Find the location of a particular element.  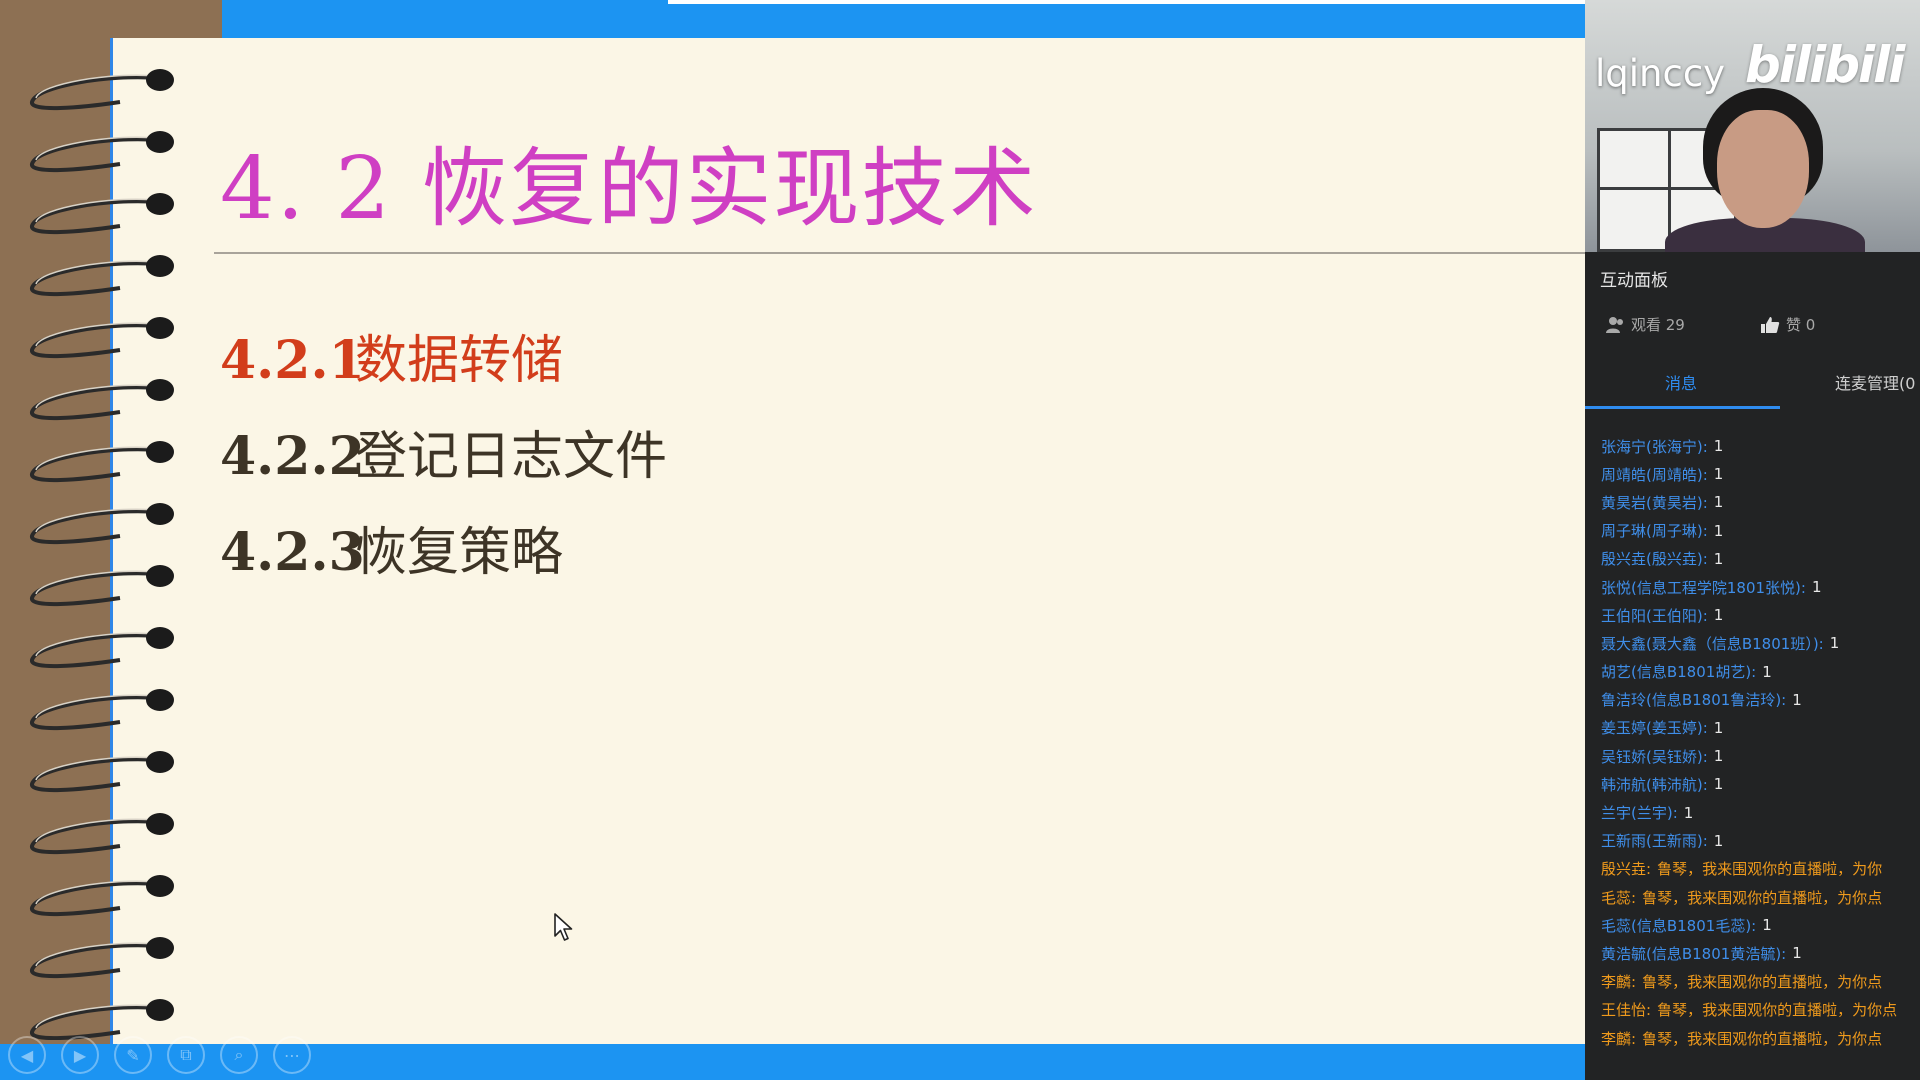

chat-message: 周子琳(周子琳): 1 is located at coordinates (1760, 531).